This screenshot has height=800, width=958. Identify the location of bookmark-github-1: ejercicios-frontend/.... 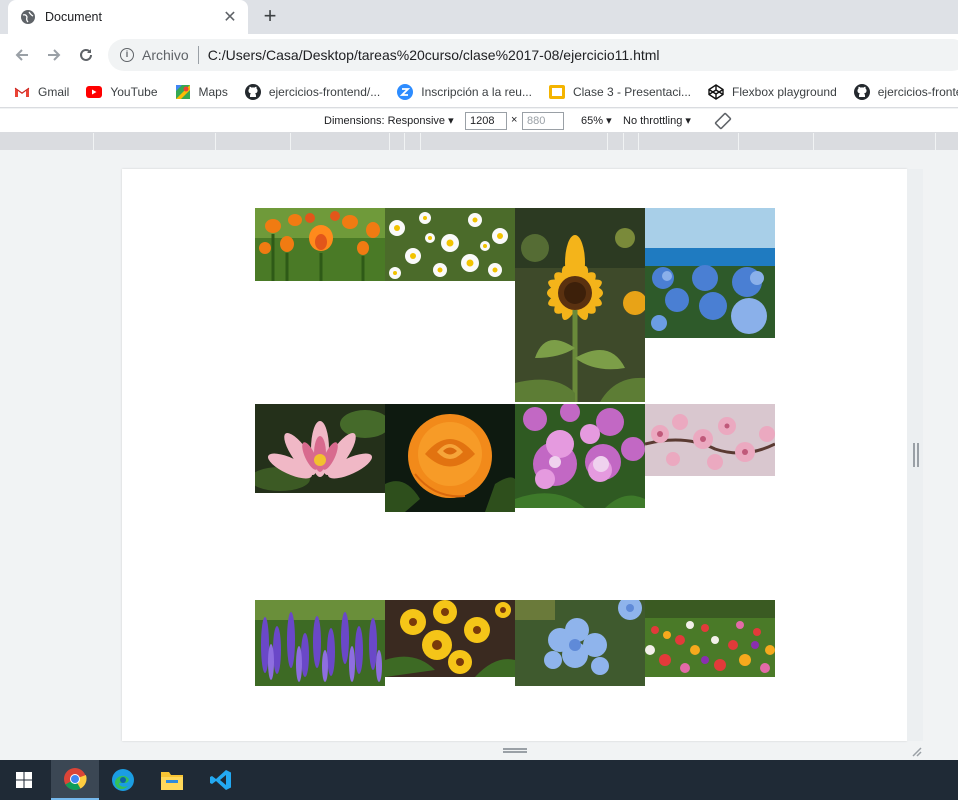
(312, 91).